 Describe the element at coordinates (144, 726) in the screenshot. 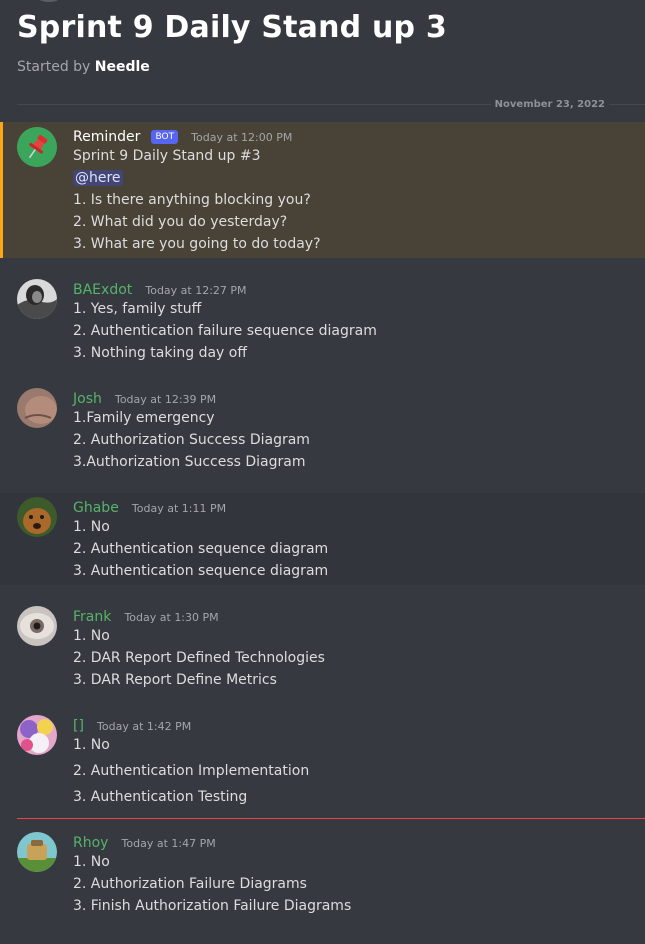

I see `timestamp: Today at 1:42 PM` at that location.